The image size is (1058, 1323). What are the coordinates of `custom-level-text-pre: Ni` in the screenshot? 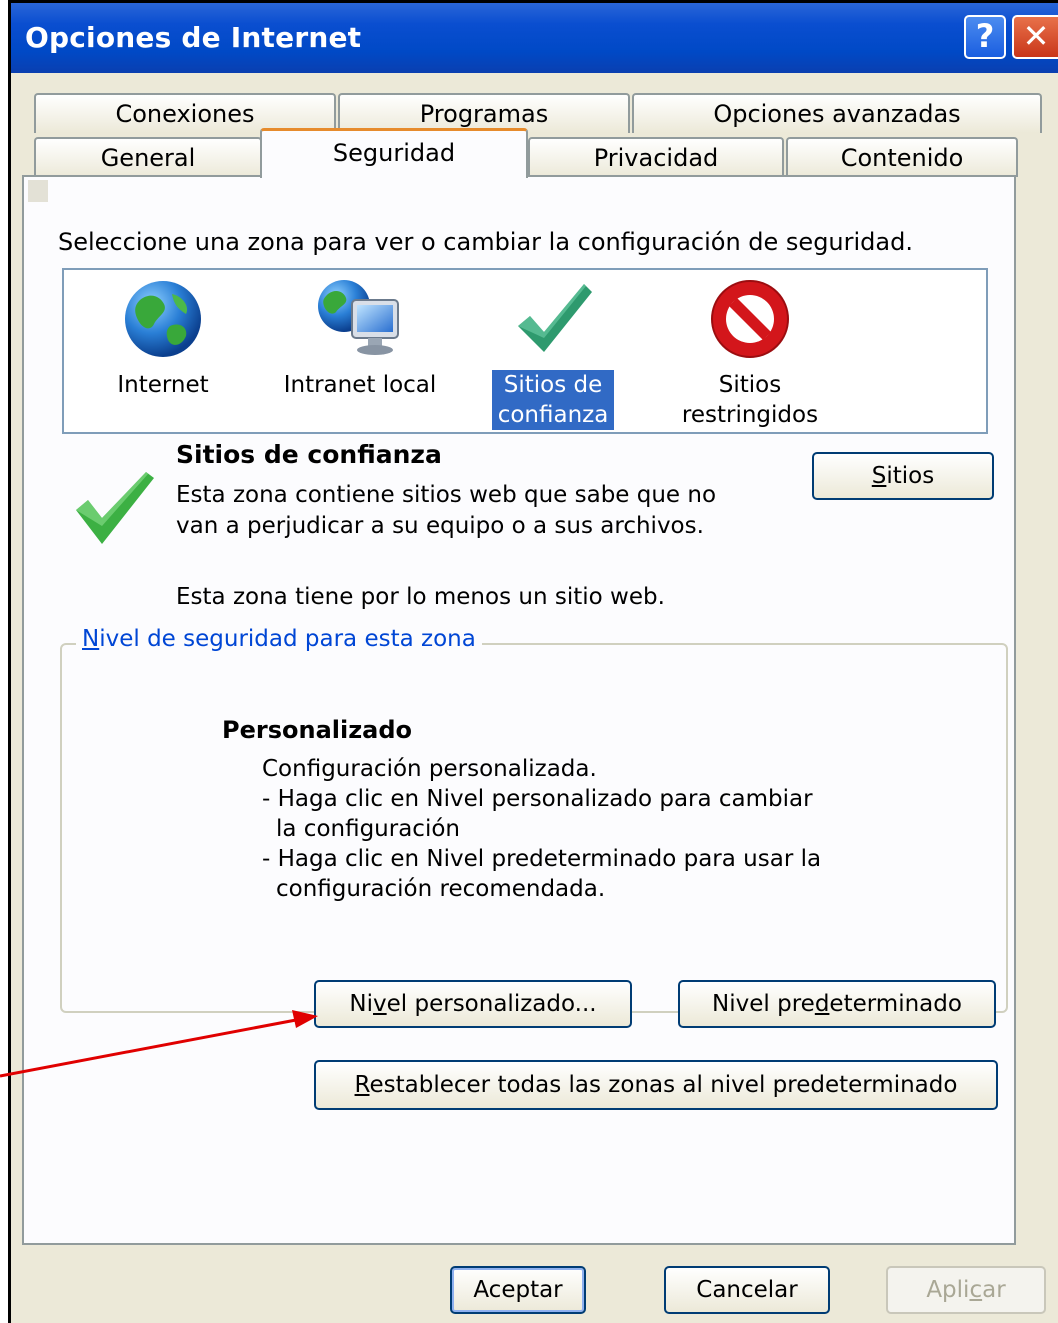 It's located at (361, 1004).